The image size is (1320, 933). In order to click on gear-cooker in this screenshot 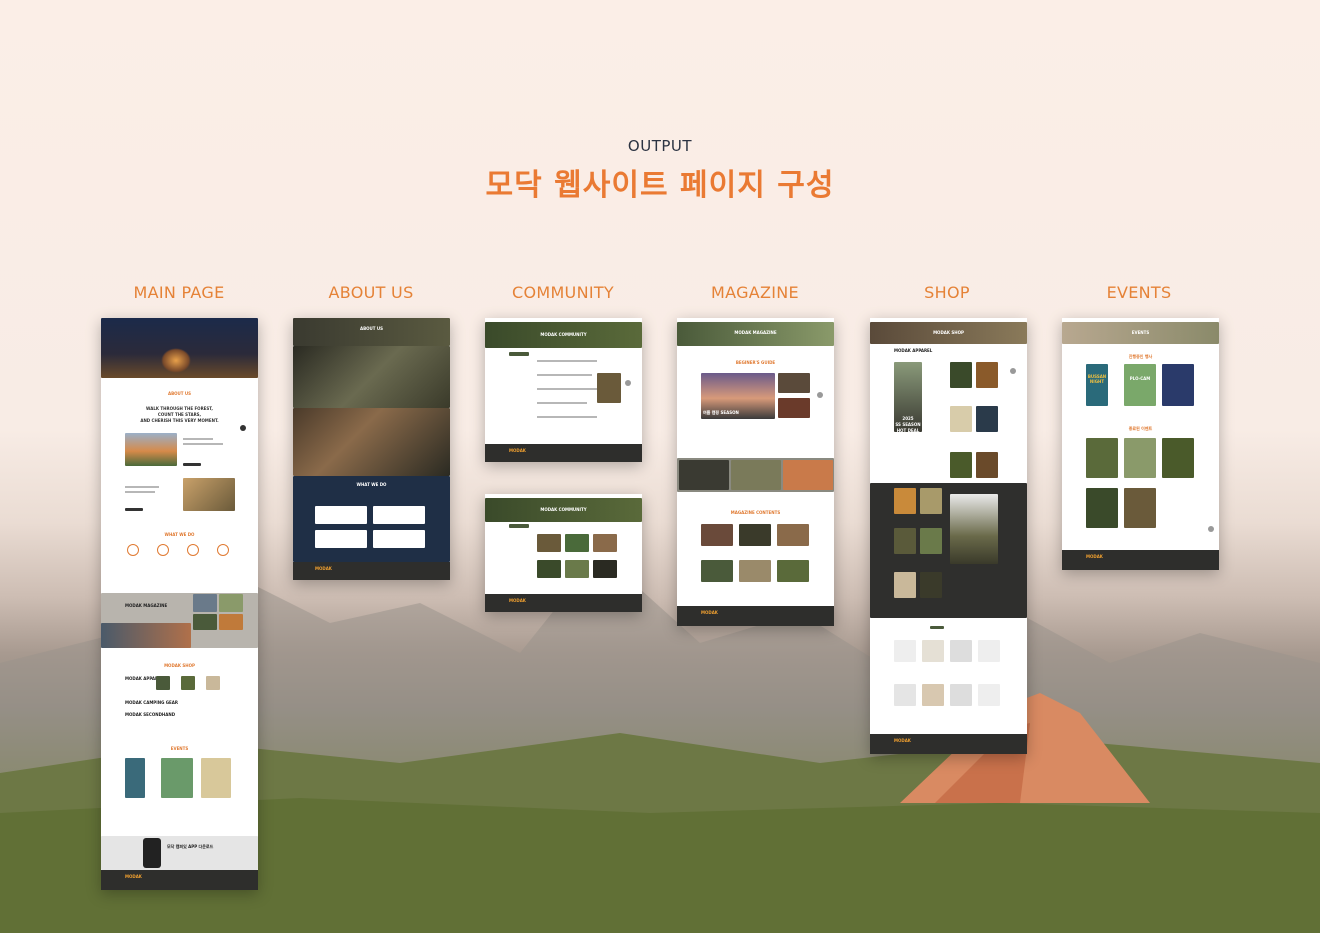, I will do `click(961, 651)`.